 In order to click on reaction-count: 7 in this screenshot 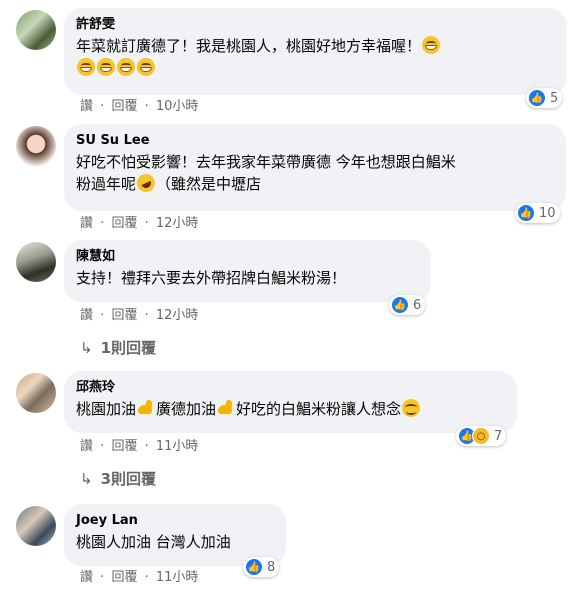, I will do `click(498, 436)`.